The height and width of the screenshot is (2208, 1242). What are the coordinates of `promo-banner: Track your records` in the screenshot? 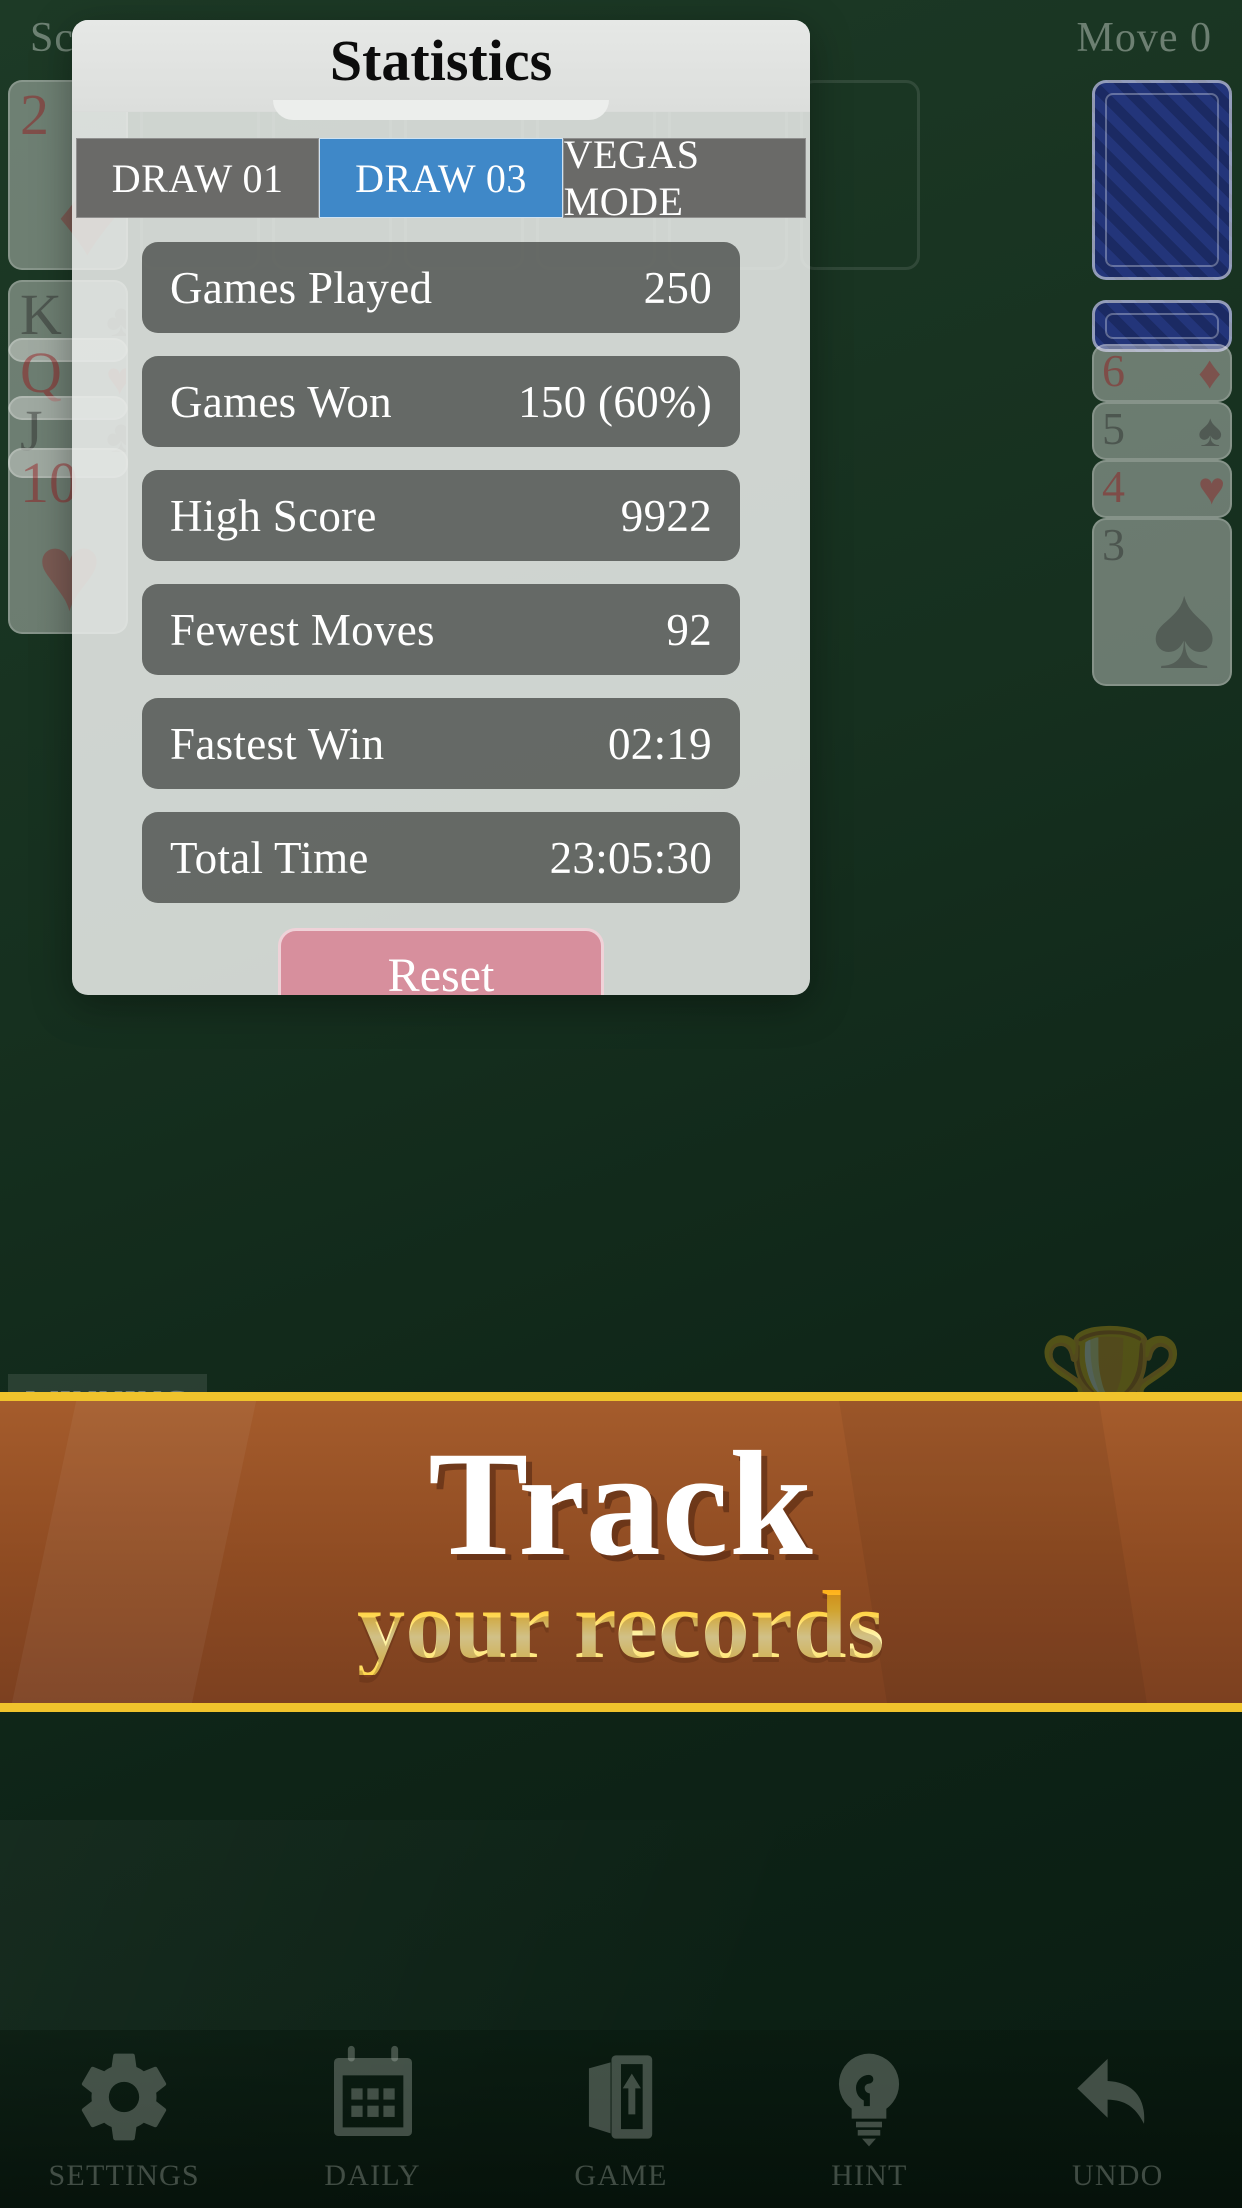 It's located at (621, 1552).